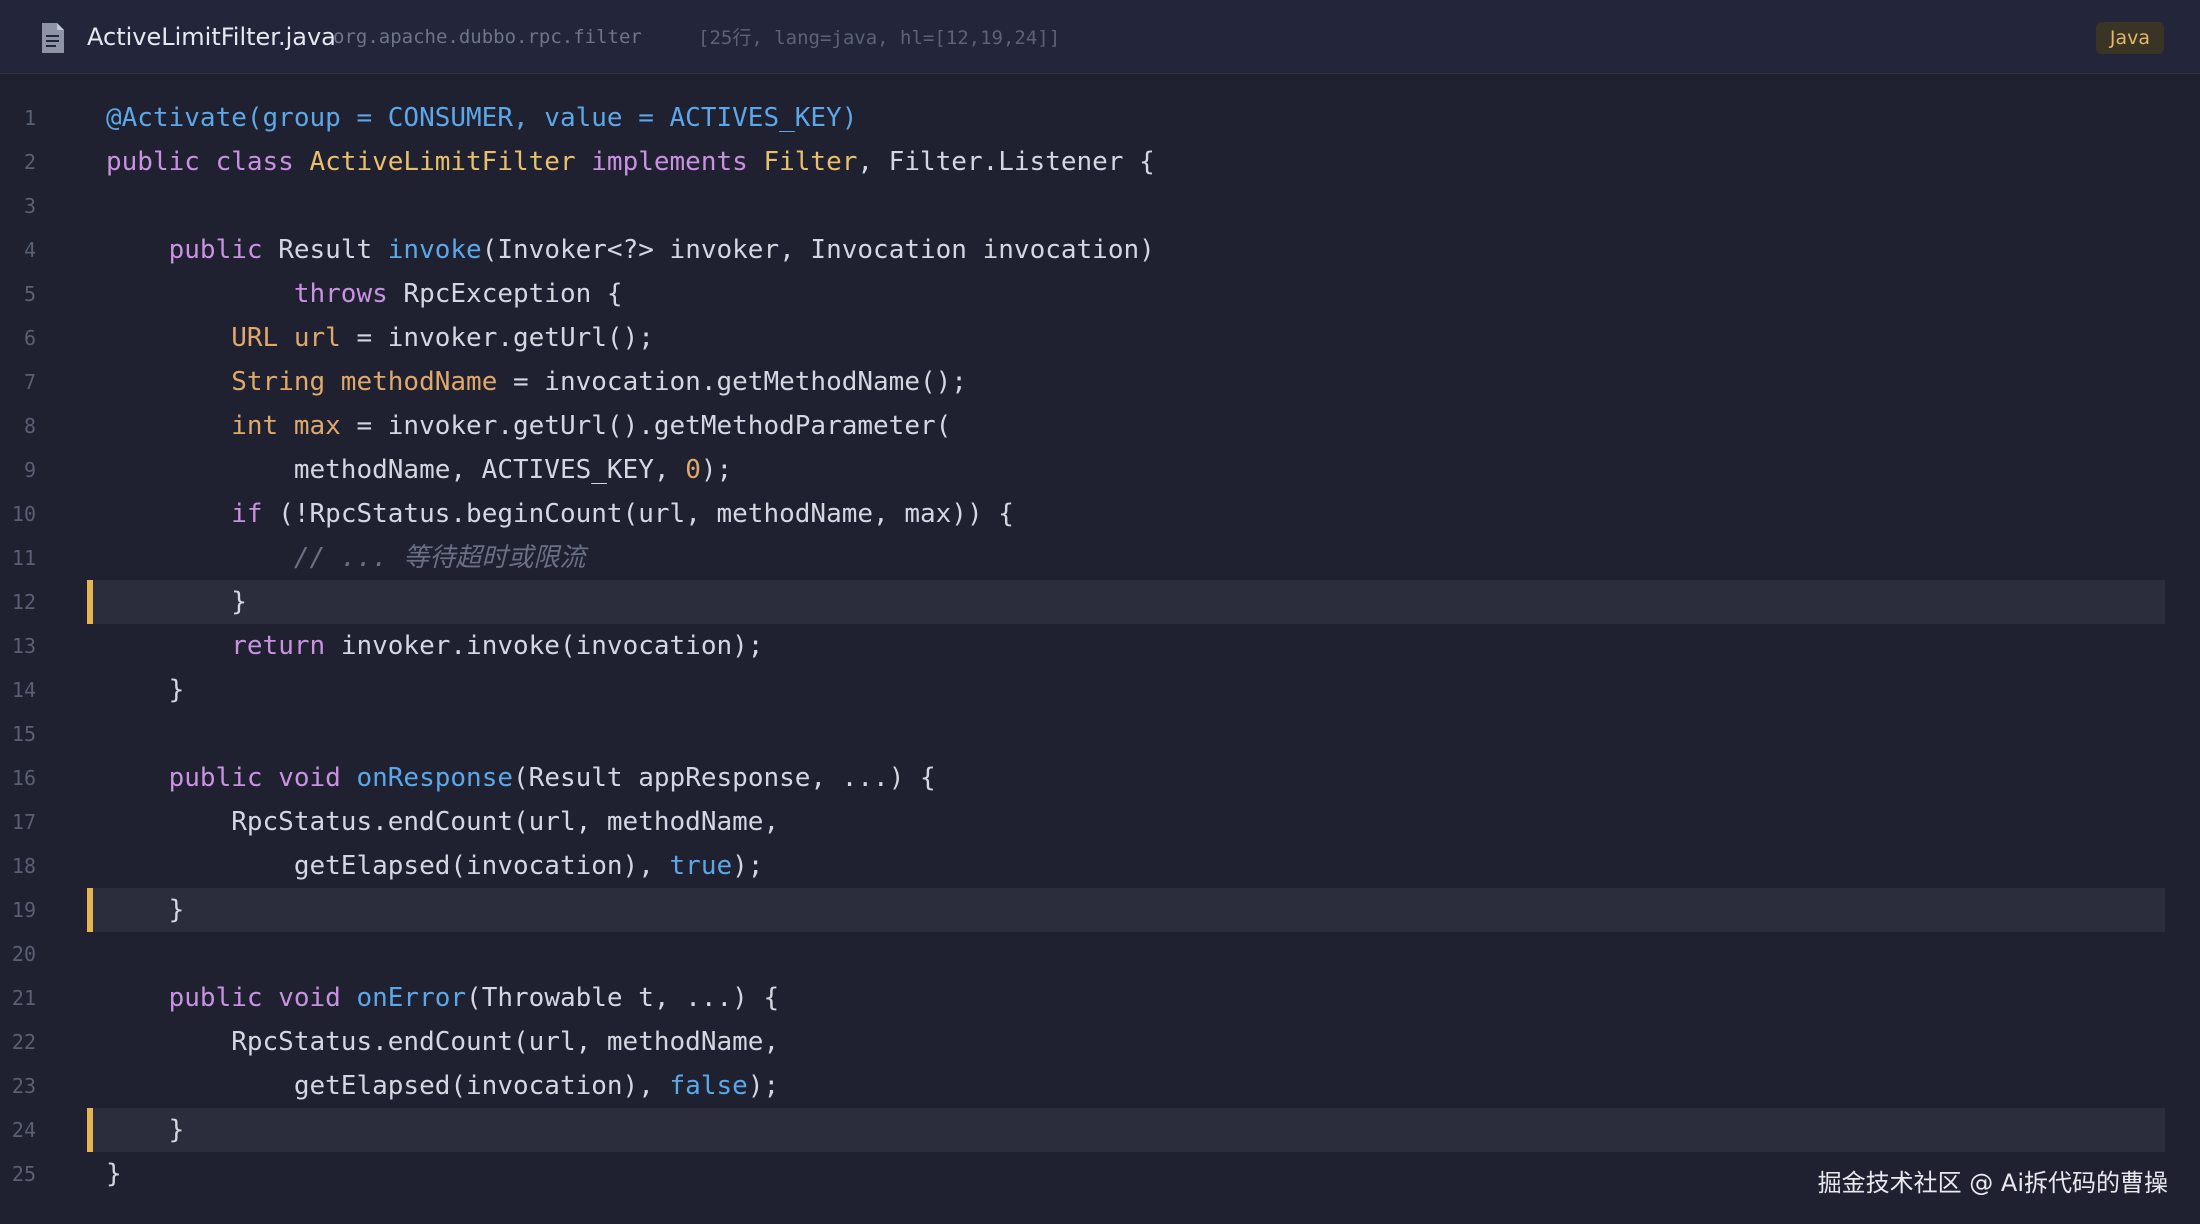 The height and width of the screenshot is (1224, 2200). What do you see at coordinates (211, 37) in the screenshot?
I see `file-name: ActiveLimitFilter.java` at bounding box center [211, 37].